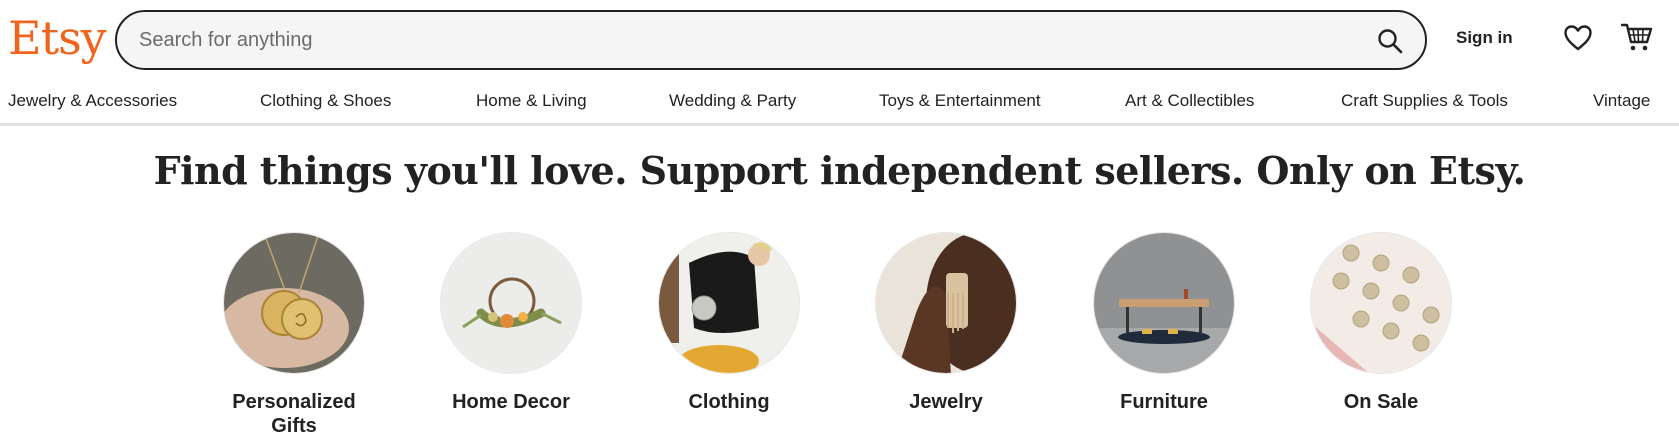  What do you see at coordinates (57, 38) in the screenshot?
I see `etsy-logo: Etsy` at bounding box center [57, 38].